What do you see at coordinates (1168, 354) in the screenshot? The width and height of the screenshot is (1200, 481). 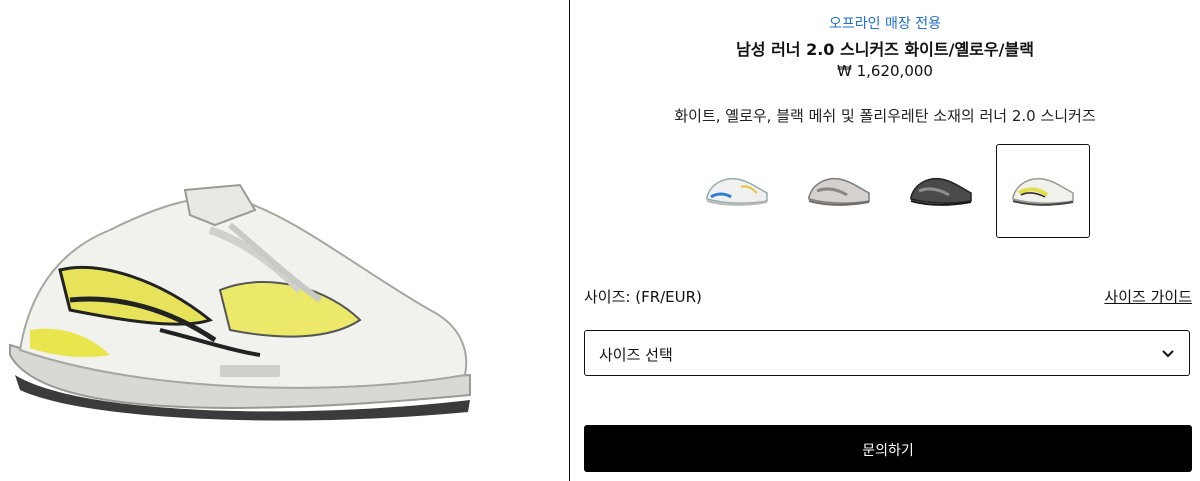 I see `chevron-down-icon` at bounding box center [1168, 354].